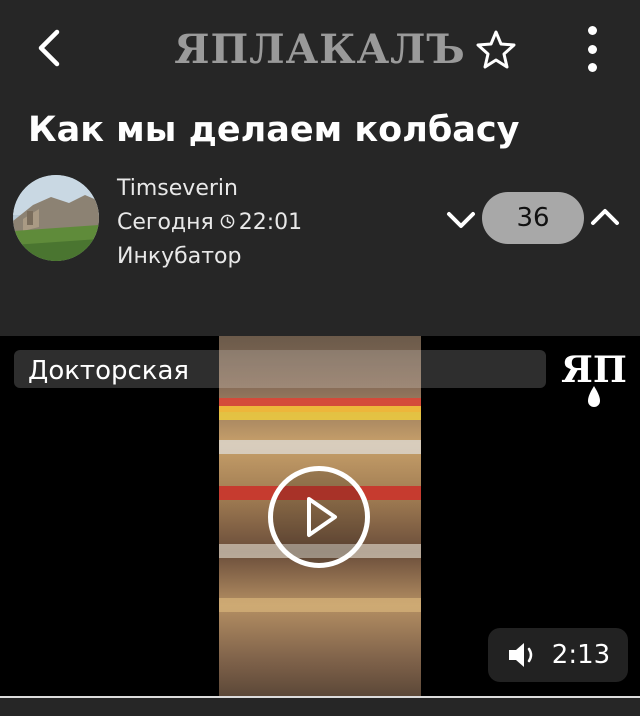  I want to click on star-icon, so click(496, 49).